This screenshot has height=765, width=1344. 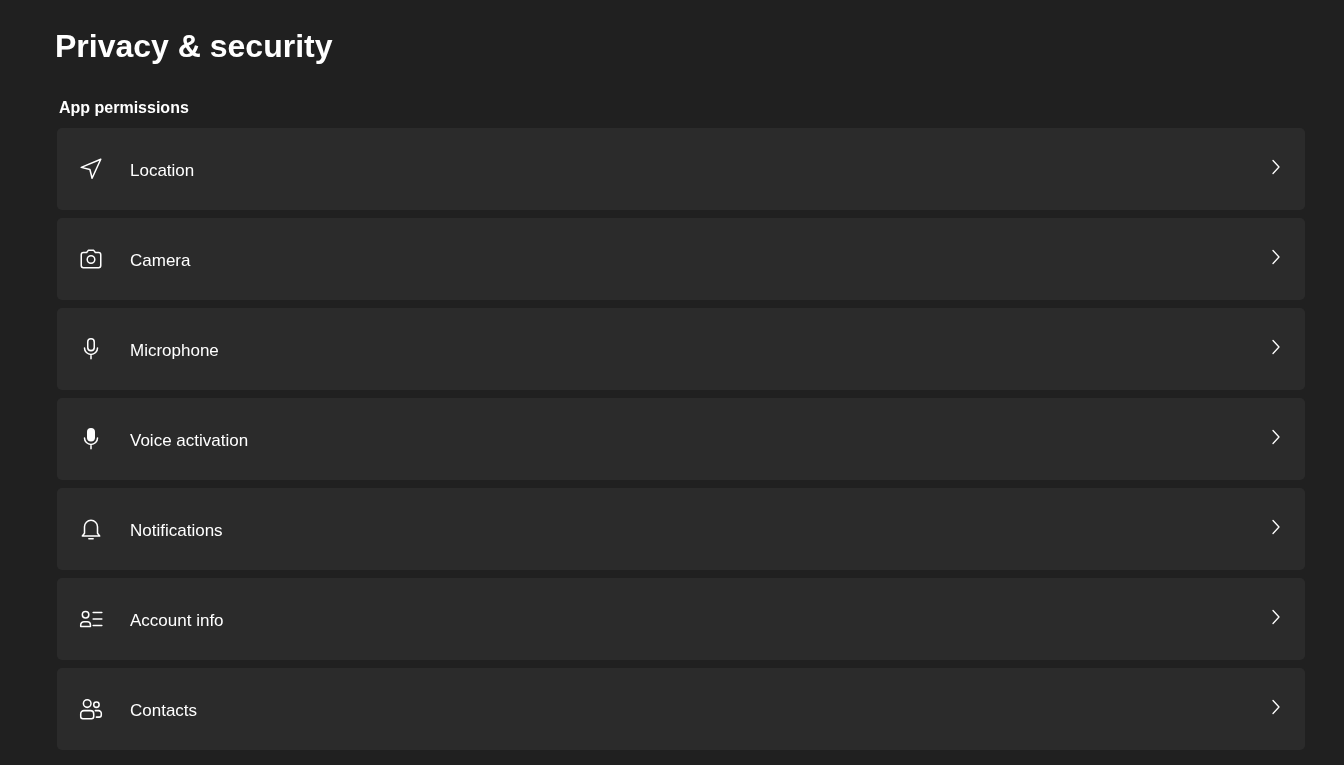 What do you see at coordinates (161, 261) in the screenshot?
I see `setting-label: Camera` at bounding box center [161, 261].